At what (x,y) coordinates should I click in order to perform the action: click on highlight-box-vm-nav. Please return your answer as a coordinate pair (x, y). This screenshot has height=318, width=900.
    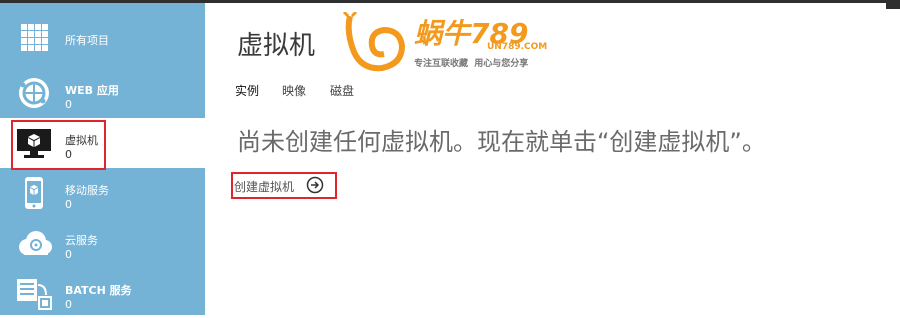
    Looking at the image, I should click on (58, 145).